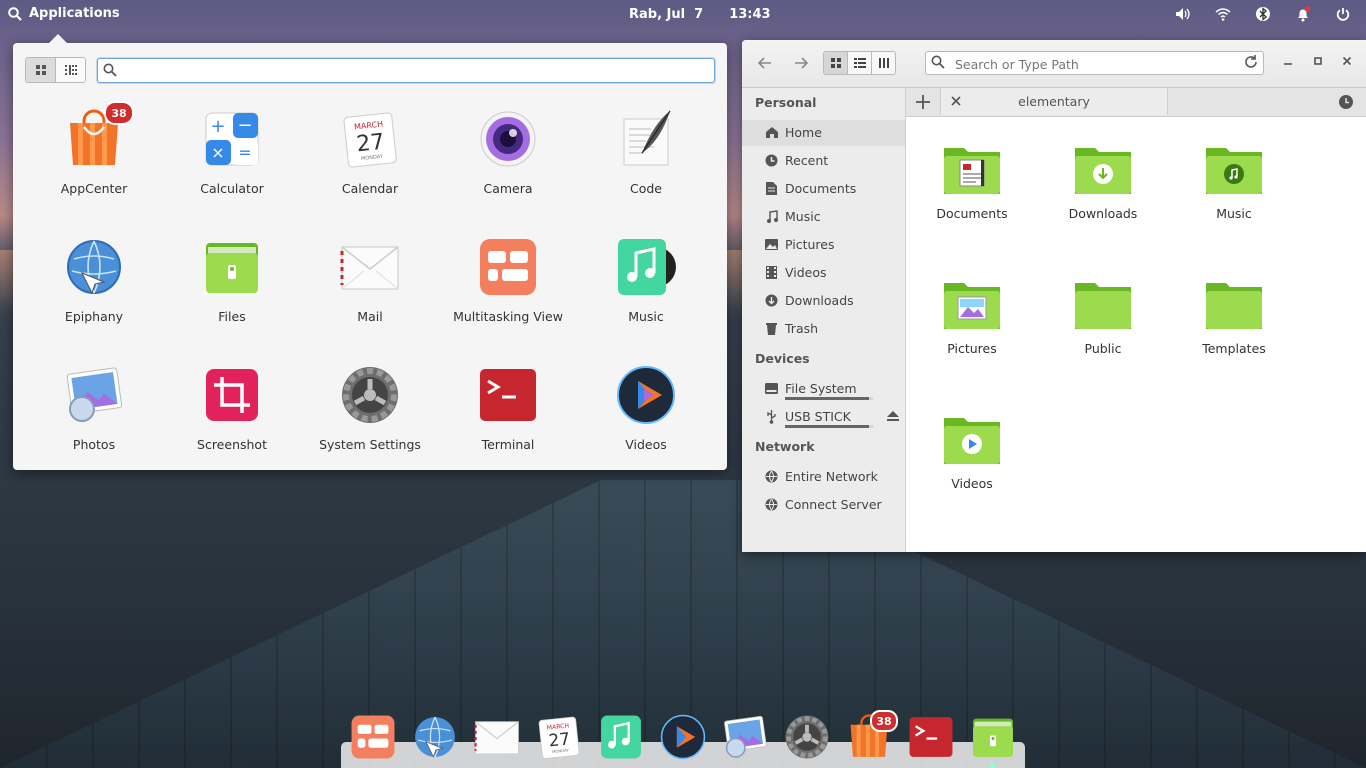  I want to click on mail-icon, so click(496, 738).